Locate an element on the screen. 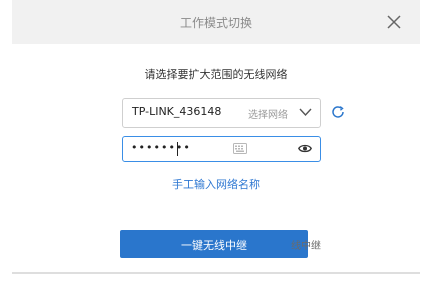  dialog-header: 工作模式切换 is located at coordinates (216, 22).